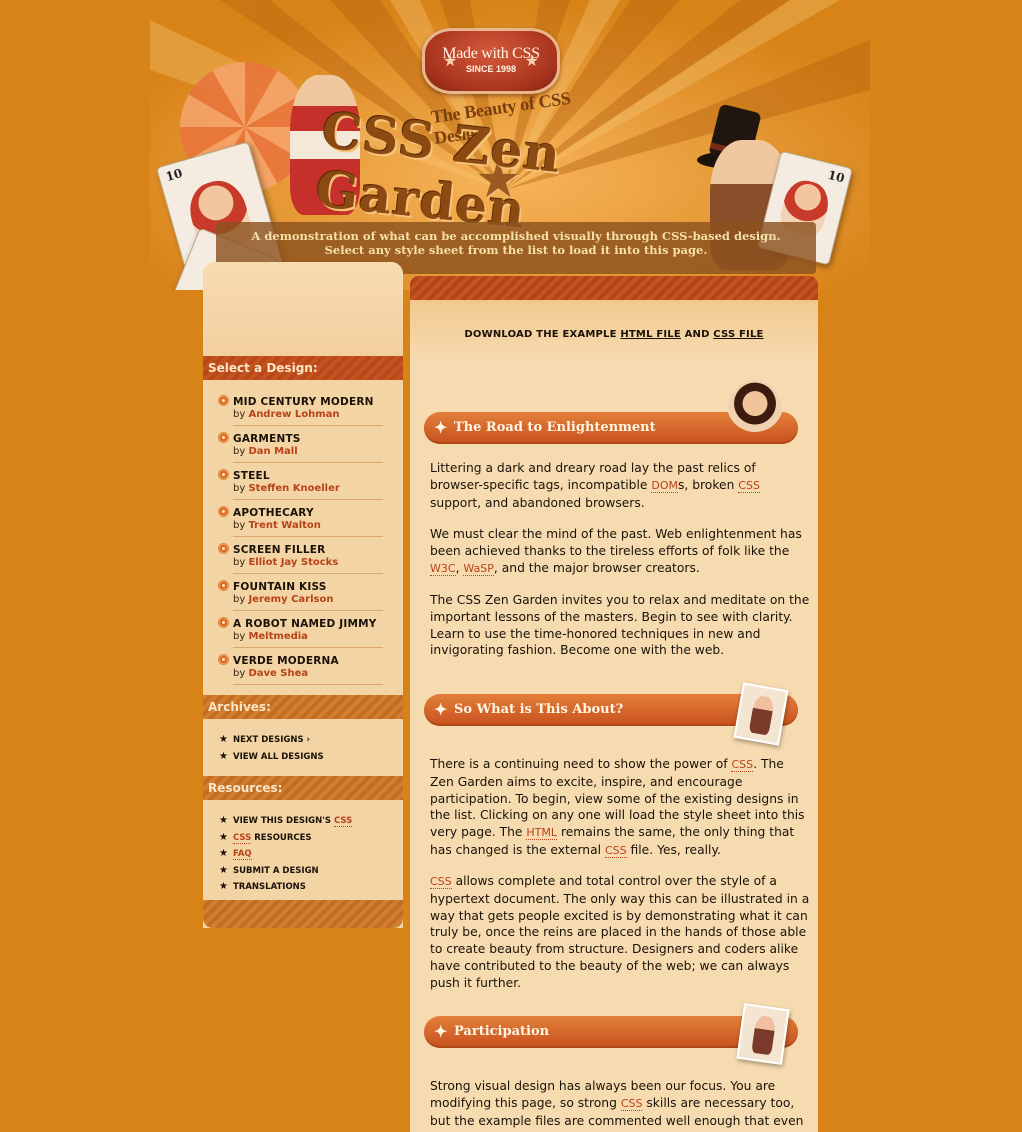  I want to click on design-item: STEEL by Steffen Knoeller, so click(300, 481).